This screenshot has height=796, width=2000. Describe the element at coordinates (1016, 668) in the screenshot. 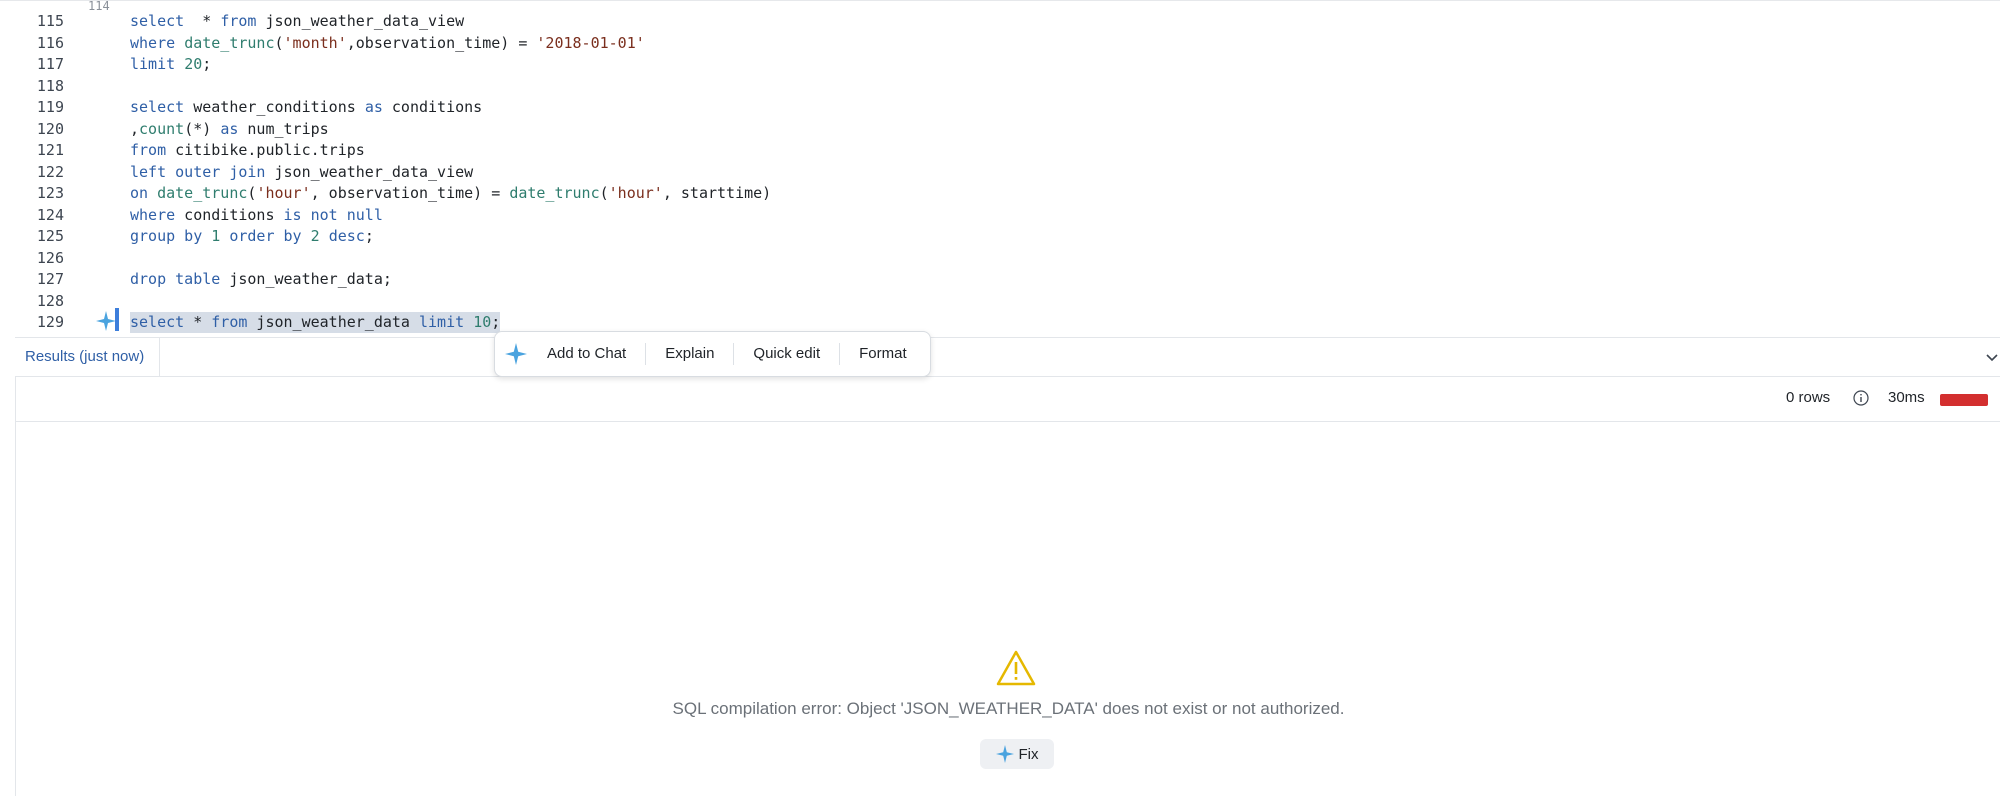

I see `warning-icon` at that location.